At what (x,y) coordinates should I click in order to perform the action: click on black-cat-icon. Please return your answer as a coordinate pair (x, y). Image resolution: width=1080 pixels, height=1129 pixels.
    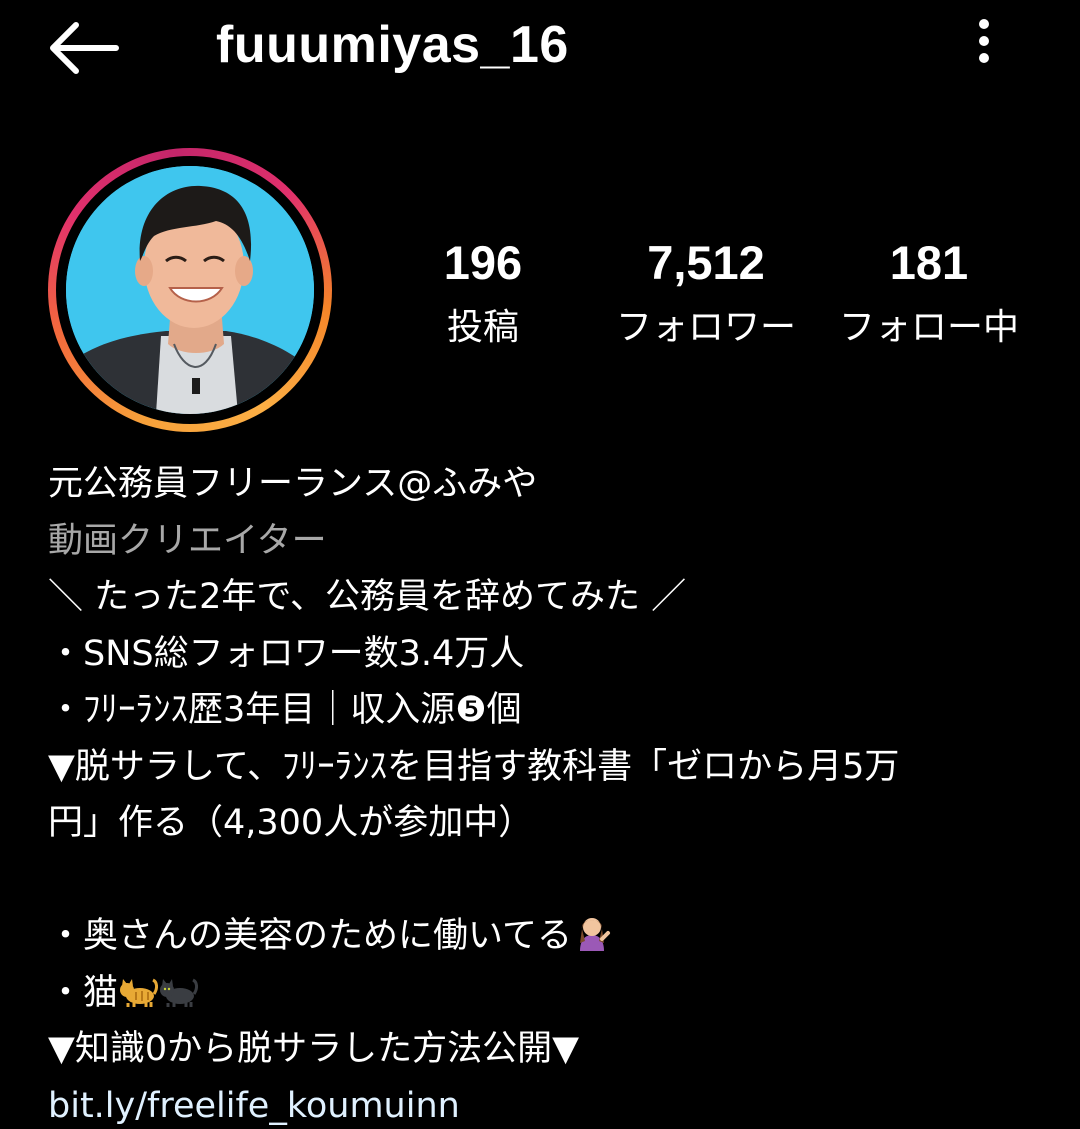
    Looking at the image, I should click on (179, 992).